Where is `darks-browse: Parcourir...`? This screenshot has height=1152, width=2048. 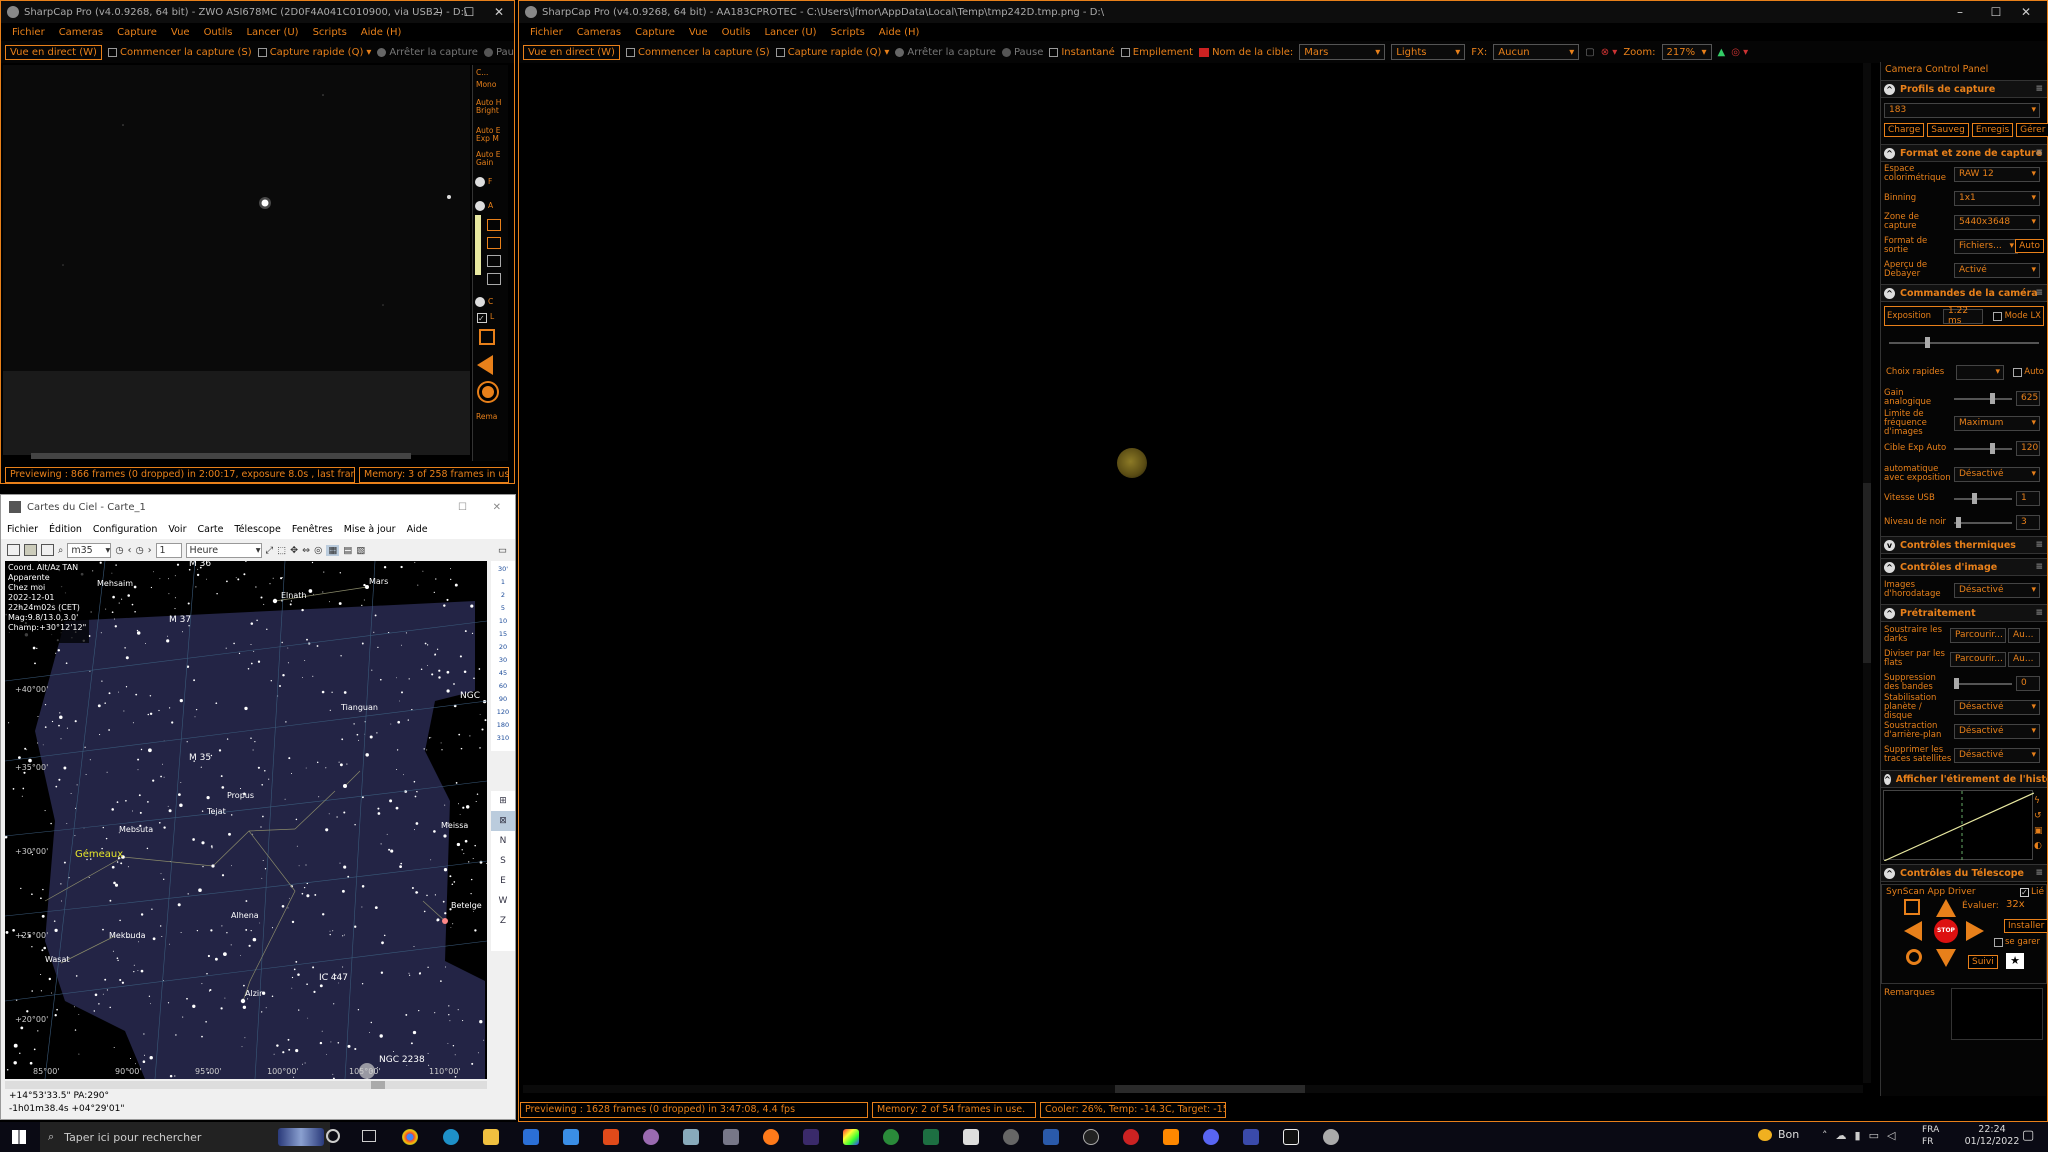
darks-browse: Parcourir... is located at coordinates (1978, 635).